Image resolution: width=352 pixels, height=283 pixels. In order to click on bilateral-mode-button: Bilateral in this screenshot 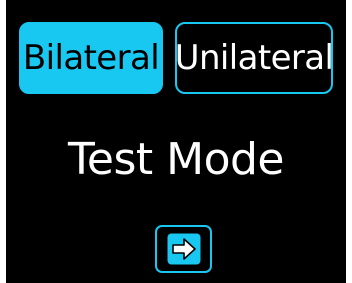, I will do `click(91, 58)`.